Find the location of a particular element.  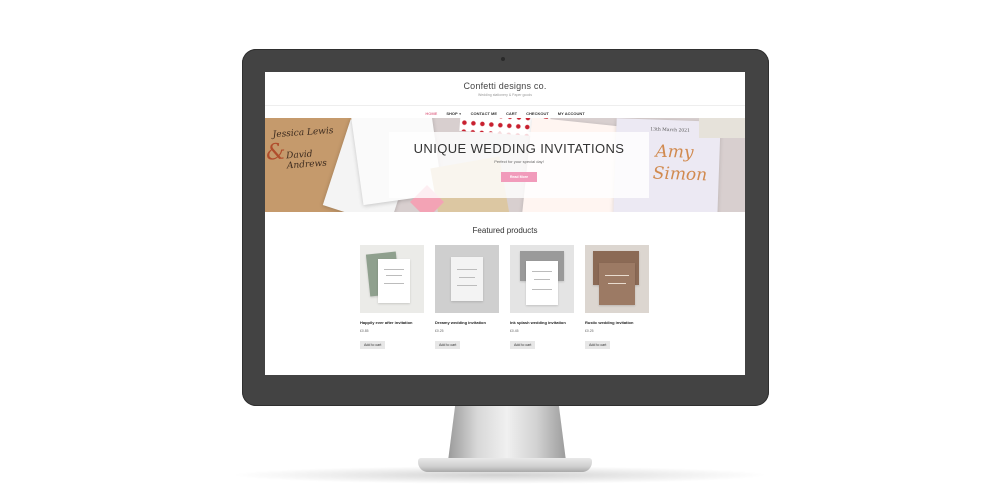

camera-icon is located at coordinates (503, 59).